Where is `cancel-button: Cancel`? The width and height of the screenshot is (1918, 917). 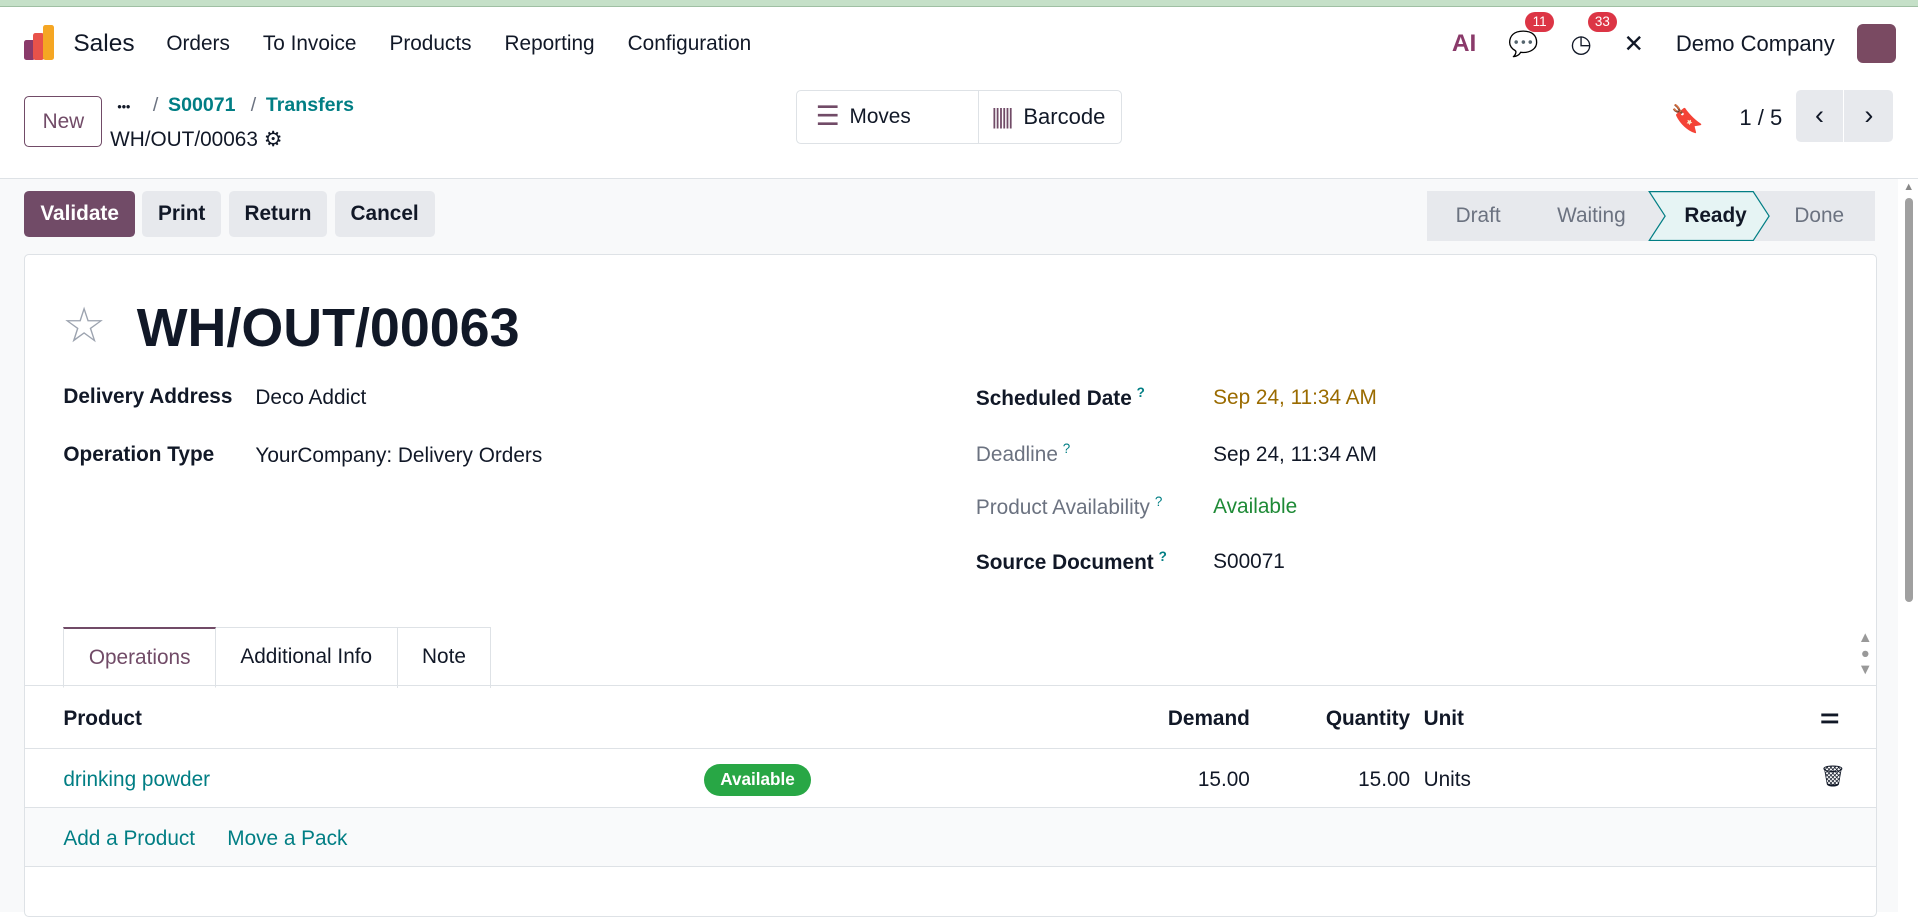 cancel-button: Cancel is located at coordinates (384, 213).